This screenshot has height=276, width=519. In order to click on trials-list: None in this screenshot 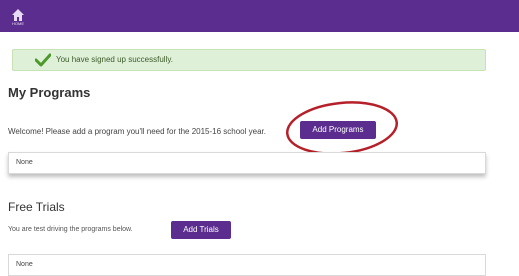, I will do `click(247, 265)`.